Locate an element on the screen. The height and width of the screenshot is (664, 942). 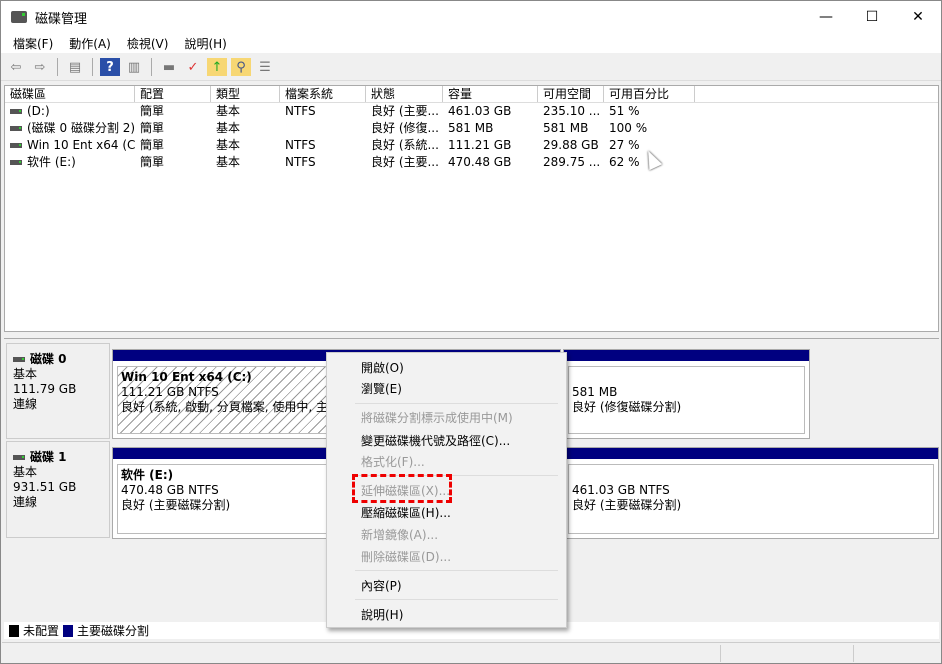
column-header-capacity: 容量 is located at coordinates (490, 94).